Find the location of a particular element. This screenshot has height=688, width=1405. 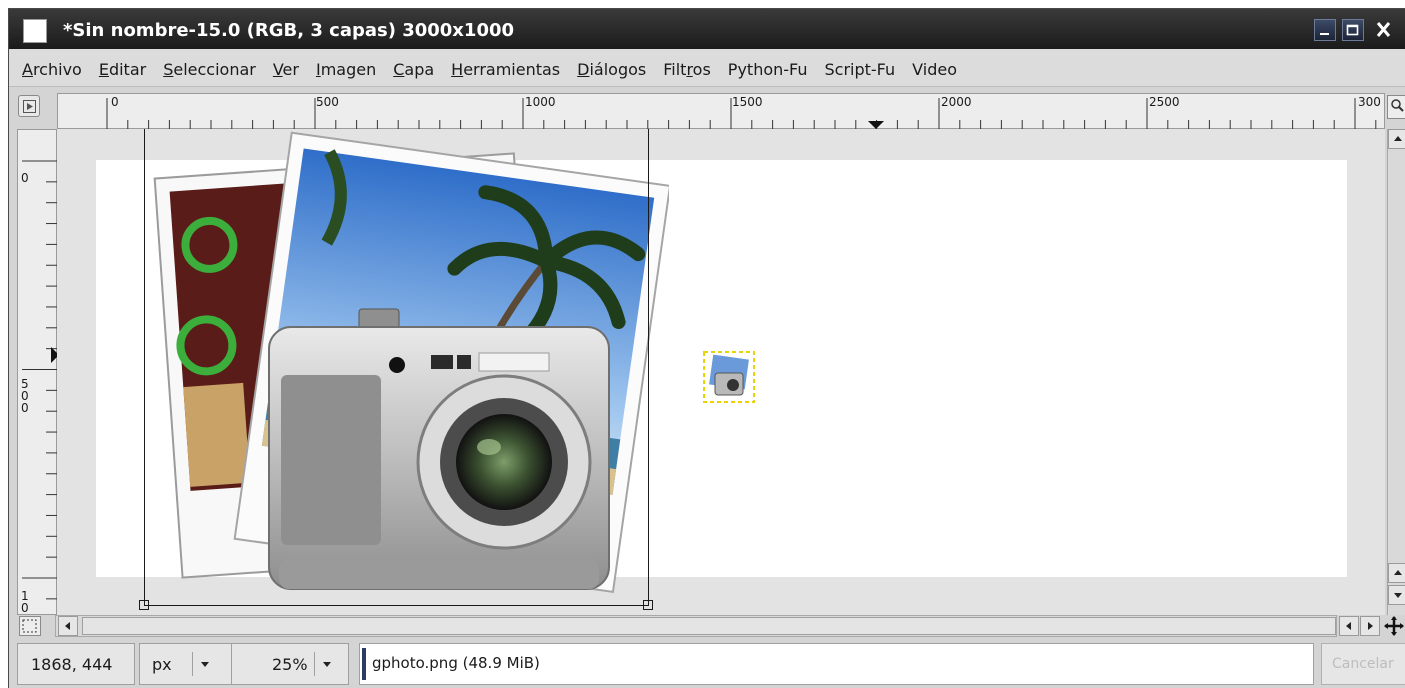

cancel-button: Cancelar is located at coordinates (1363, 664).